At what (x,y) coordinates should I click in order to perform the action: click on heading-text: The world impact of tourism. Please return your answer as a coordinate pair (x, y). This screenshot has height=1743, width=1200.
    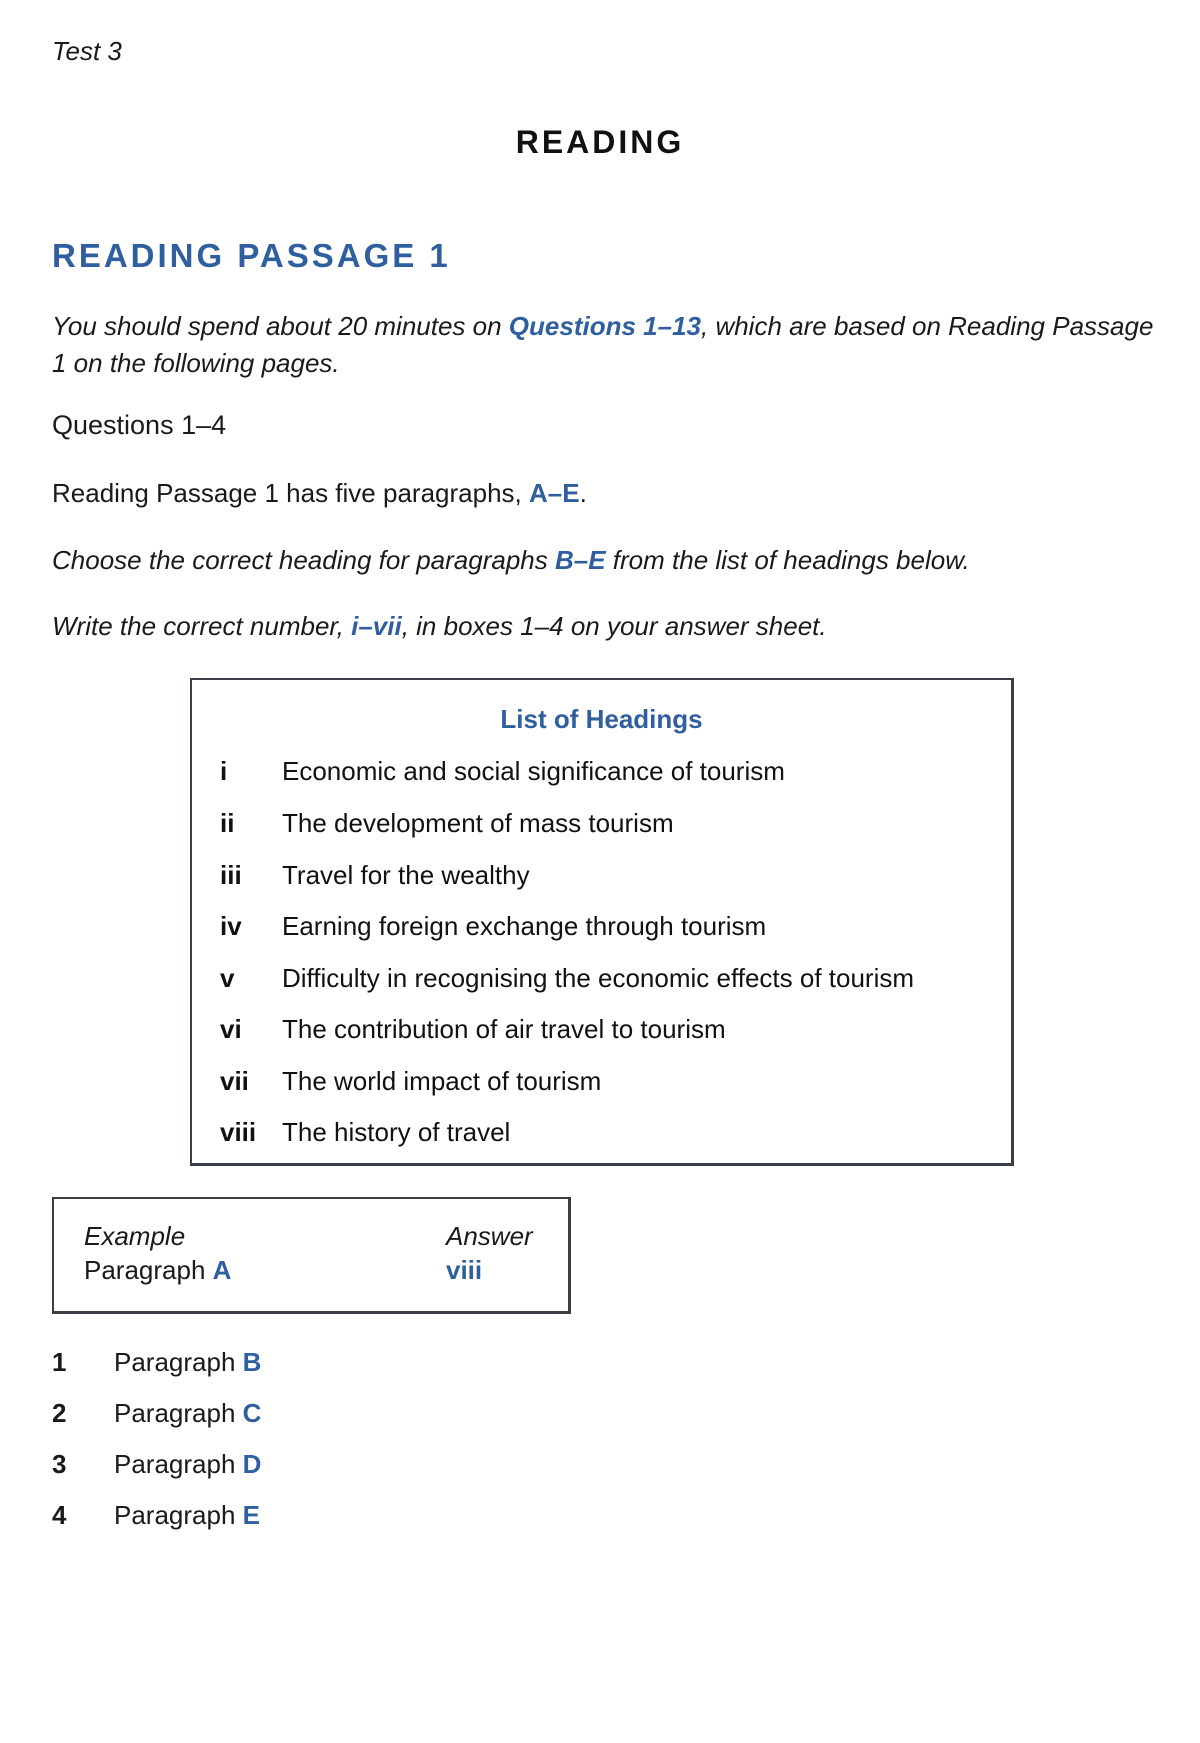
    Looking at the image, I should click on (442, 1081).